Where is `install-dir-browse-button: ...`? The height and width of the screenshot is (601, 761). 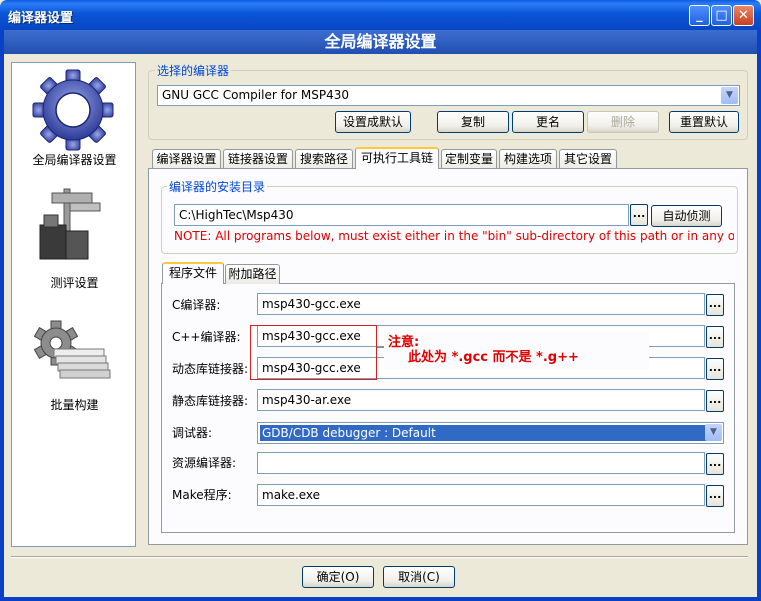
install-dir-browse-button: ... is located at coordinates (639, 215).